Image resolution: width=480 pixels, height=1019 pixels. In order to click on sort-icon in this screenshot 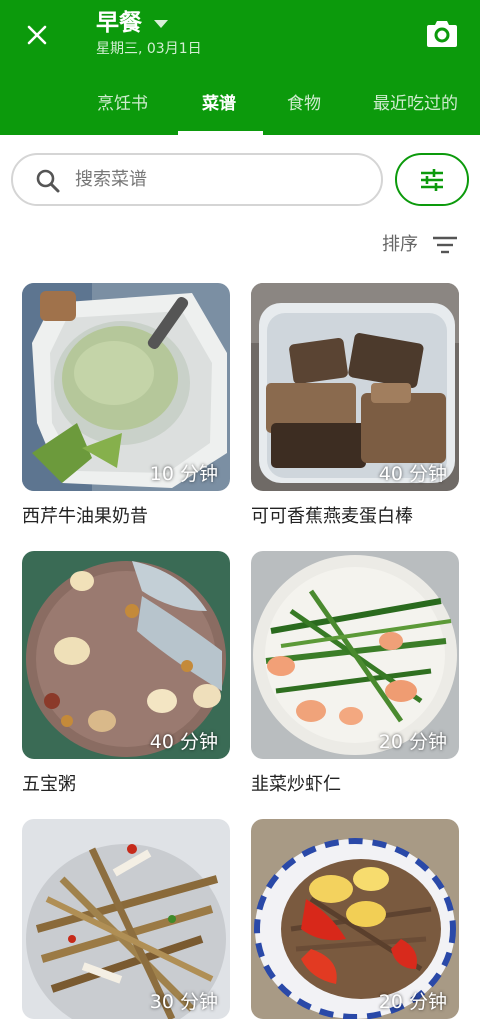, I will do `click(445, 245)`.